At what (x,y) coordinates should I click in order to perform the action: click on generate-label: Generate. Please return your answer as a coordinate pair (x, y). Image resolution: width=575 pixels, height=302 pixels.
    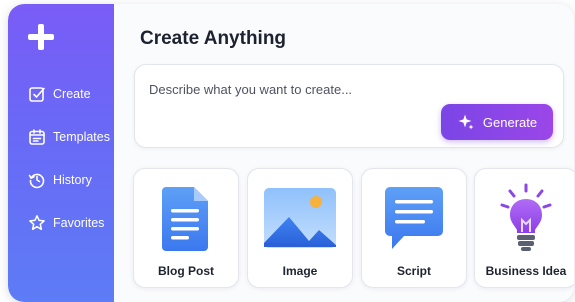
    Looking at the image, I should click on (510, 122).